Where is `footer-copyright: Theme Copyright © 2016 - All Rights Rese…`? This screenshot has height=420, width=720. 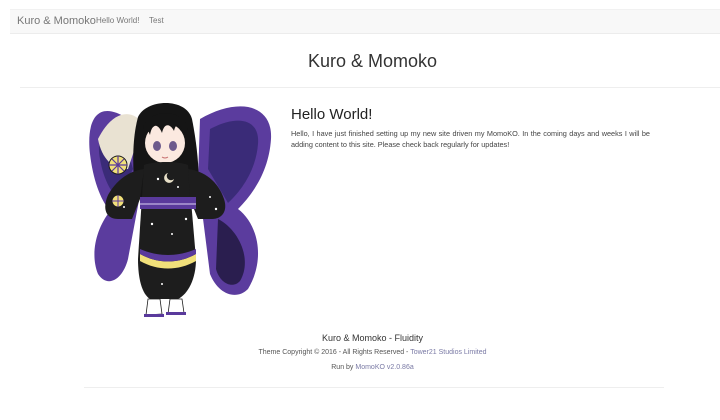 footer-copyright: Theme Copyright © 2016 - All Rights Rese… is located at coordinates (360, 352).